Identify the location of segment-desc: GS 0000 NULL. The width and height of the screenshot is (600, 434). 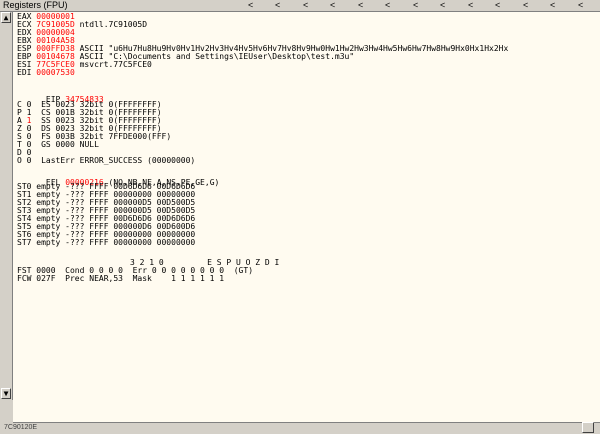
(65, 144).